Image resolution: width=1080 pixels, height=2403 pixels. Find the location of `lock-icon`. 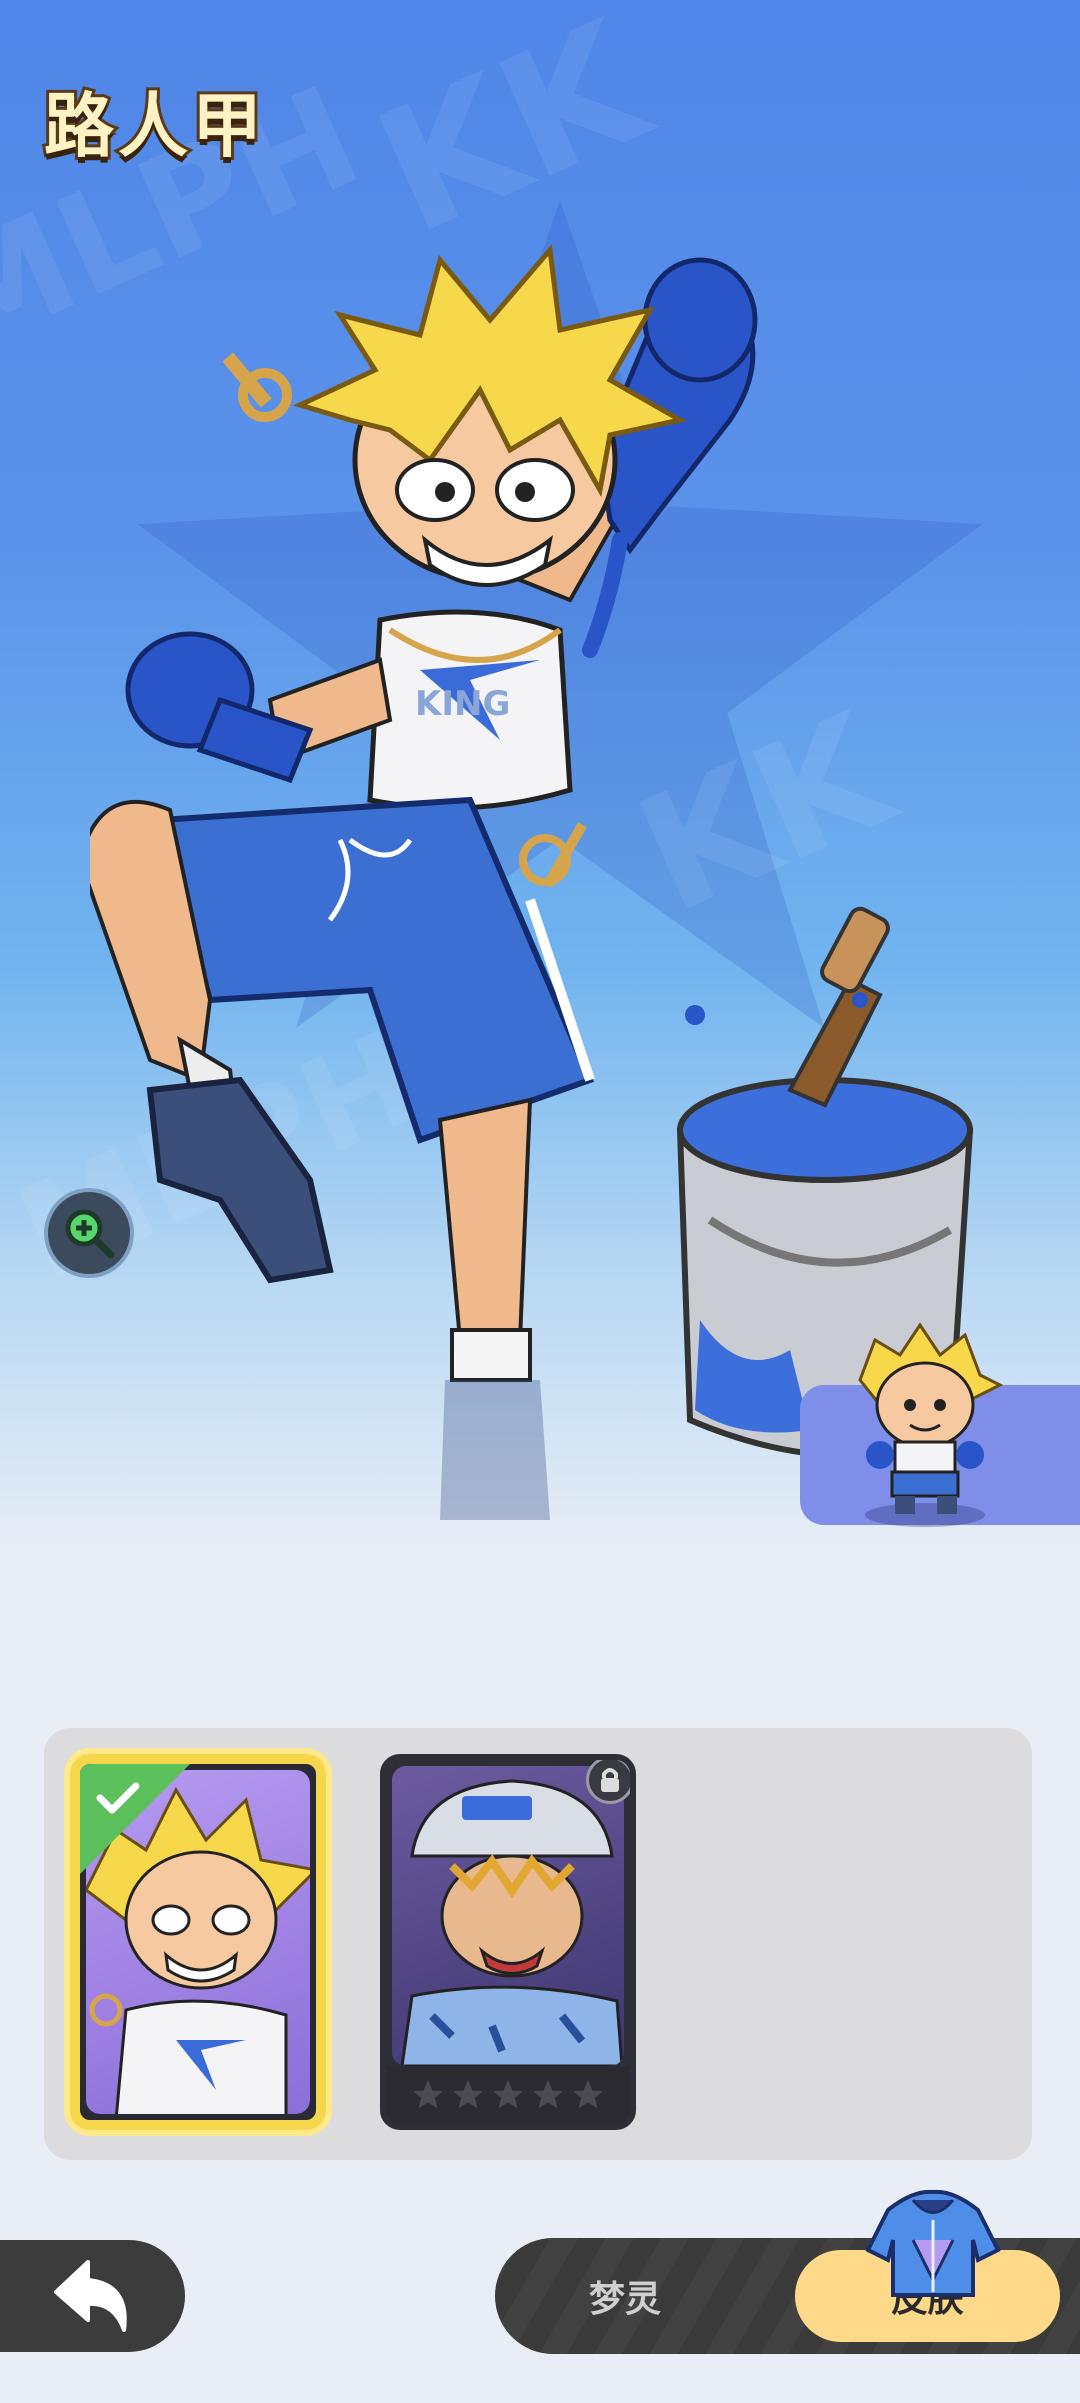

lock-icon is located at coordinates (608, 1782).